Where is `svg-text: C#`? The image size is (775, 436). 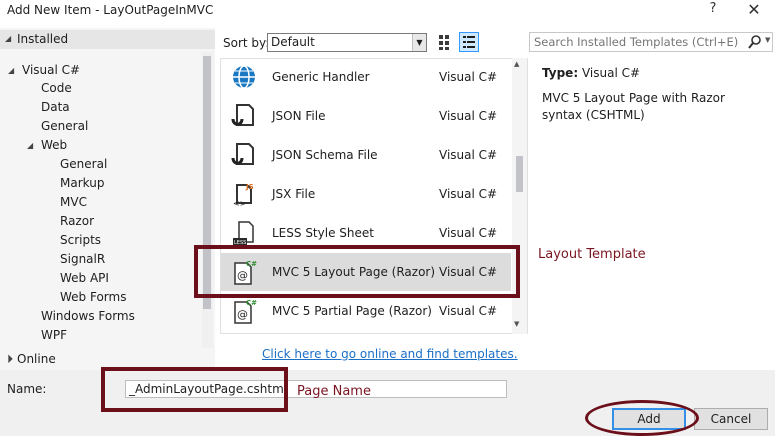
svg-text: C# is located at coordinates (251, 303).